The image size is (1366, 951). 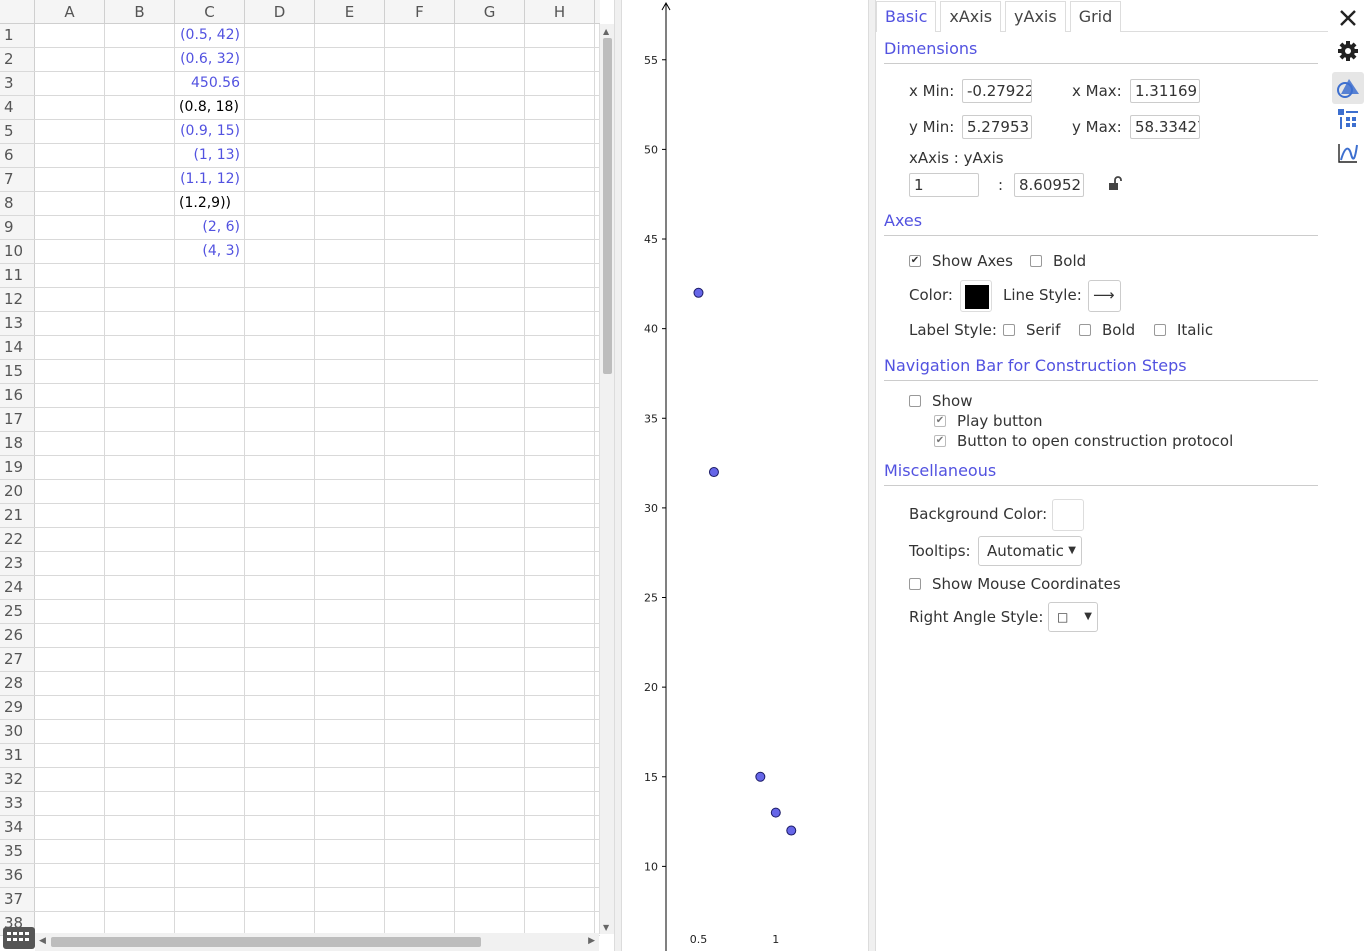 I want to click on cell-e16, so click(x=350, y=395).